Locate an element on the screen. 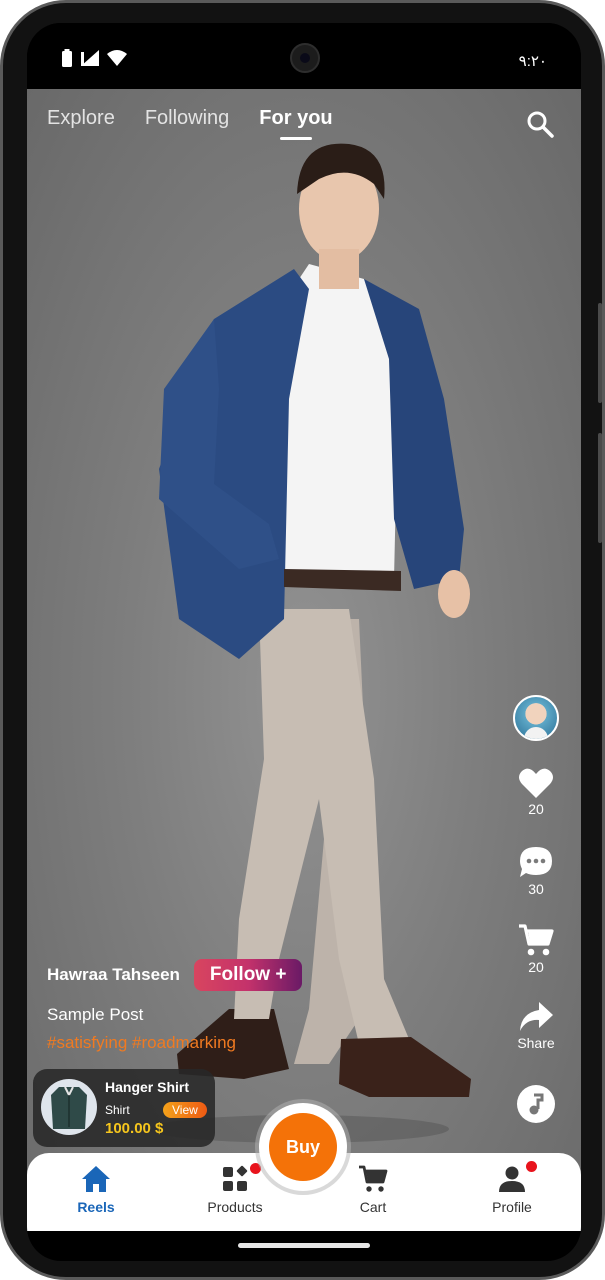  creator-username: Hawraa Tahseen is located at coordinates (113, 975).